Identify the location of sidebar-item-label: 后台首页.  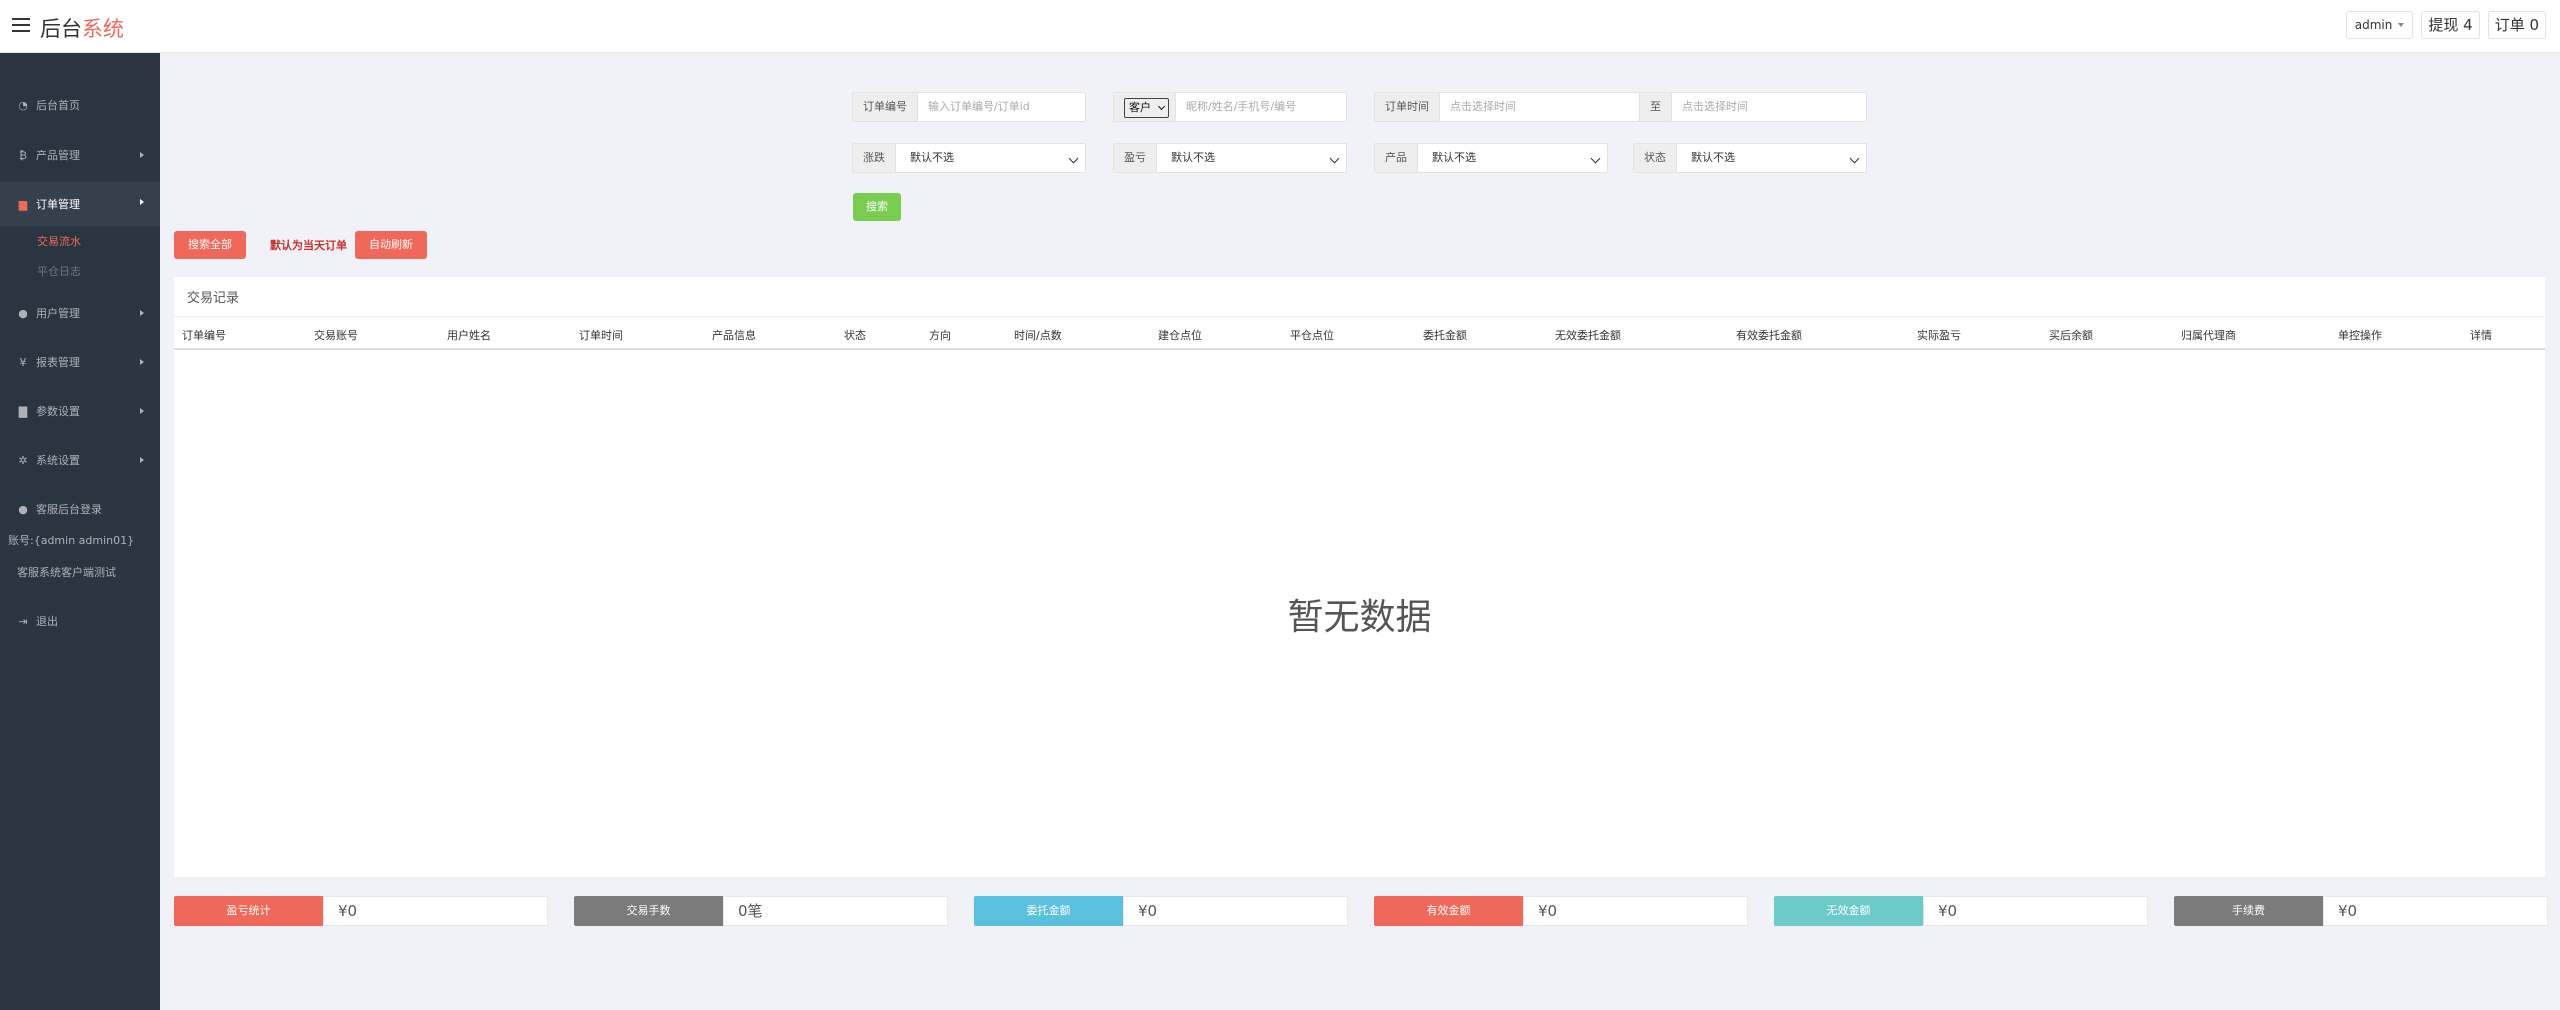
(58, 105).